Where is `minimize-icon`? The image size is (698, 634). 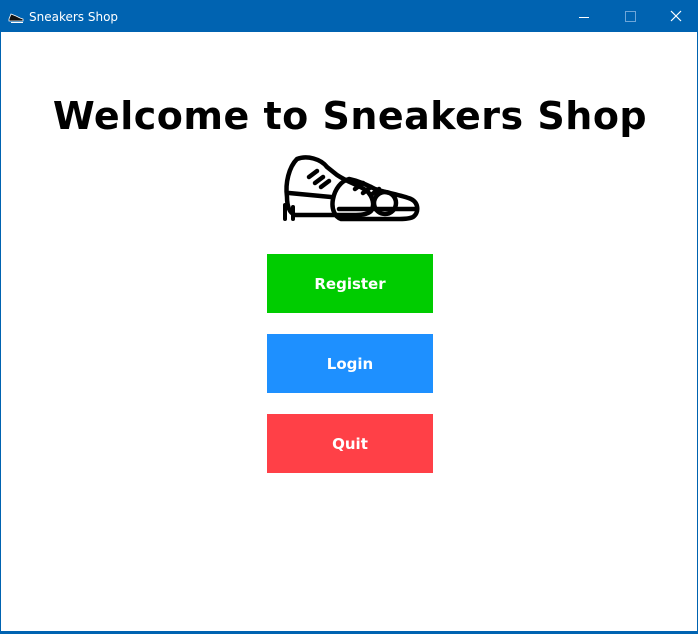
minimize-icon is located at coordinates (584, 17).